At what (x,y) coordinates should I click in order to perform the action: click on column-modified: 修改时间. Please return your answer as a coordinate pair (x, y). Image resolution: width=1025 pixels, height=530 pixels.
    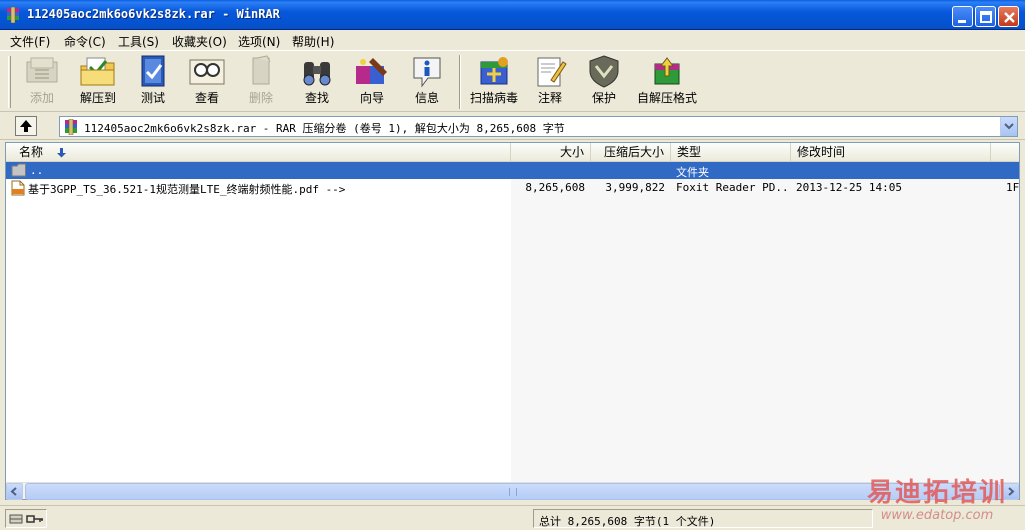
    Looking at the image, I should click on (891, 152).